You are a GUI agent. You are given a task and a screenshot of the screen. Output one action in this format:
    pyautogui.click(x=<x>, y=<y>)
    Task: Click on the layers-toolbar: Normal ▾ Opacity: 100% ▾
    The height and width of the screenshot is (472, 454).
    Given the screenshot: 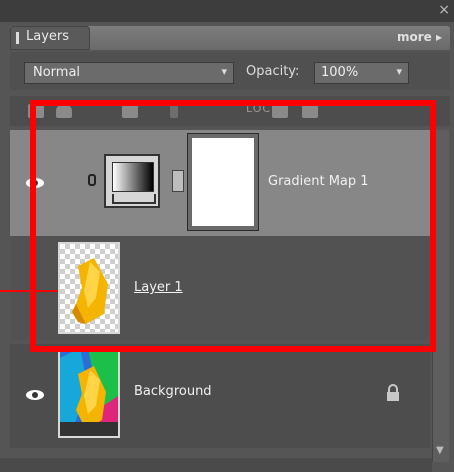 What is the action you would take?
    pyautogui.click(x=230, y=71)
    